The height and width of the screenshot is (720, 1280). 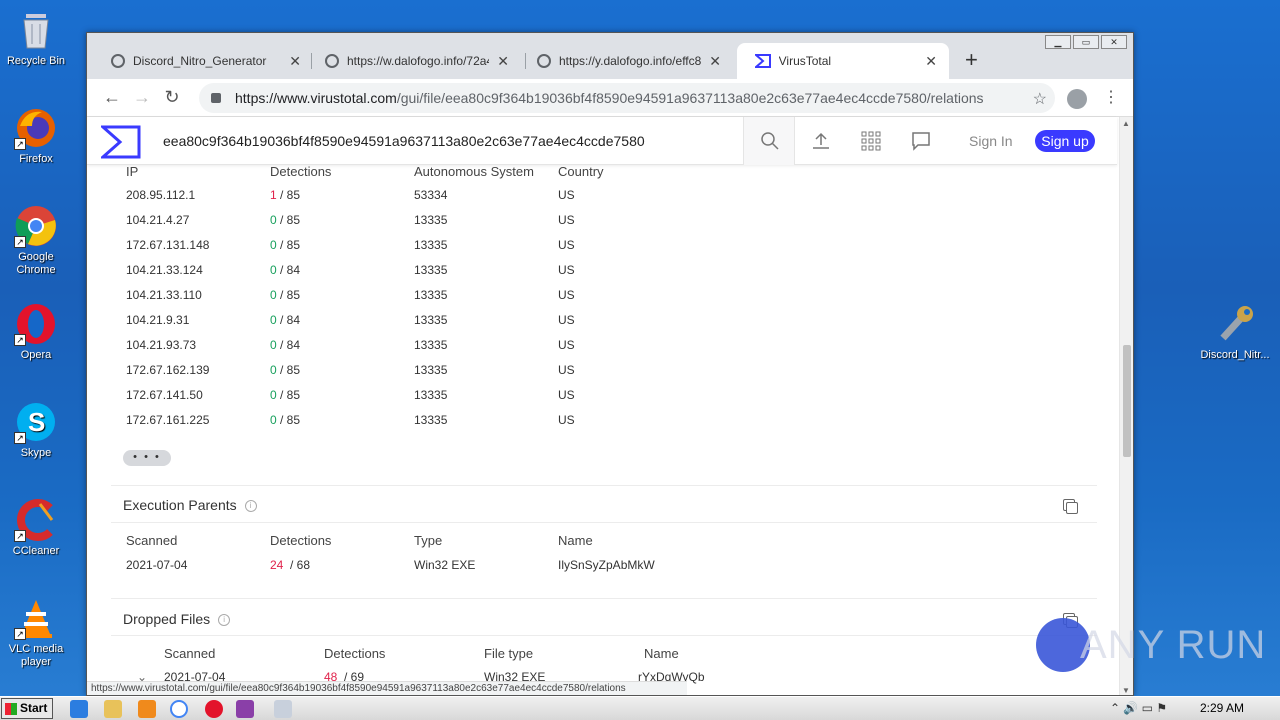 I want to click on desktop-icon-label: Firefox, so click(x=36, y=159).